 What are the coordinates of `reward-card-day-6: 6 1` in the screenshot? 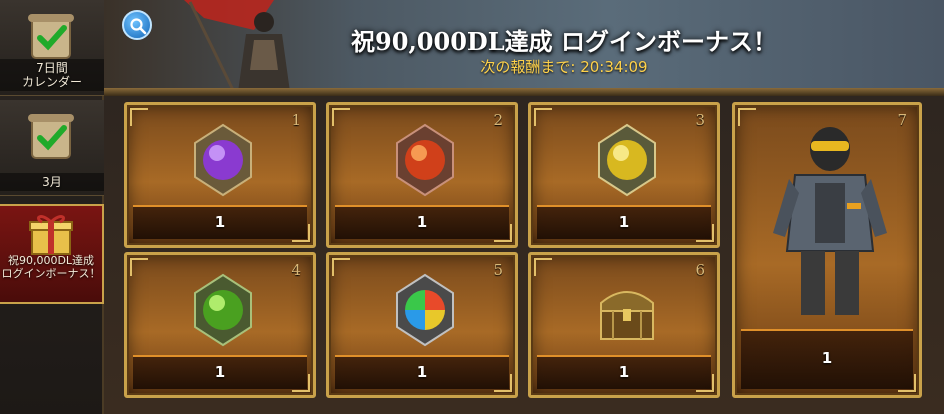 It's located at (624, 325).